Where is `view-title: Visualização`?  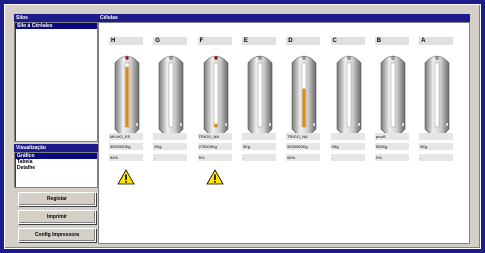 view-title: Visualização is located at coordinates (56, 148).